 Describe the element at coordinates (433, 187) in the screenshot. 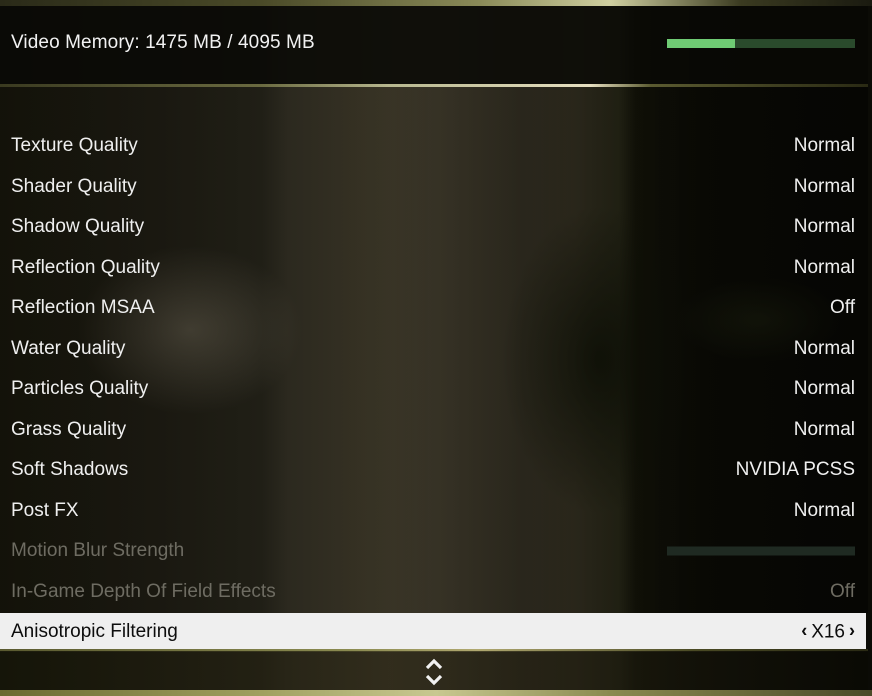

I see `setting-row-shader-quality: Shader Quality Normal` at that location.